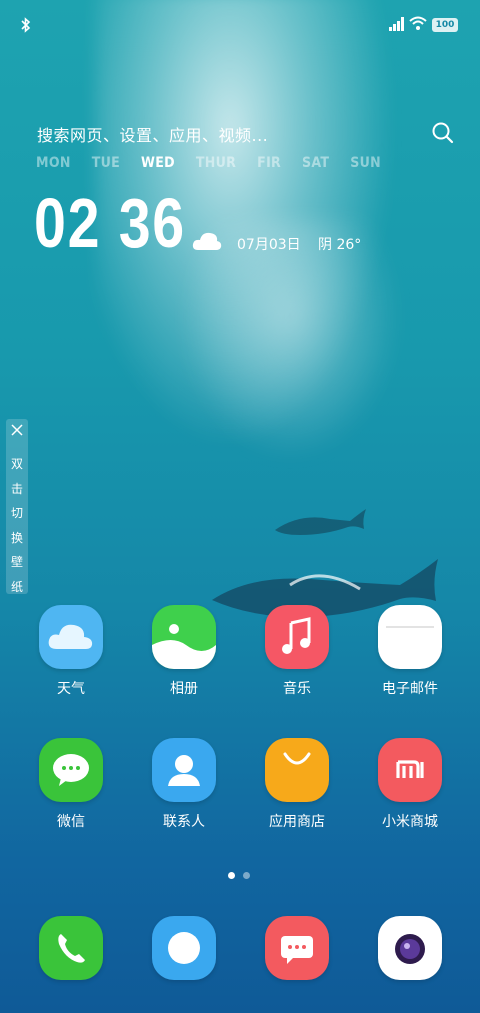 The width and height of the screenshot is (480, 1013). I want to click on label-char: 壁, so click(16, 562).